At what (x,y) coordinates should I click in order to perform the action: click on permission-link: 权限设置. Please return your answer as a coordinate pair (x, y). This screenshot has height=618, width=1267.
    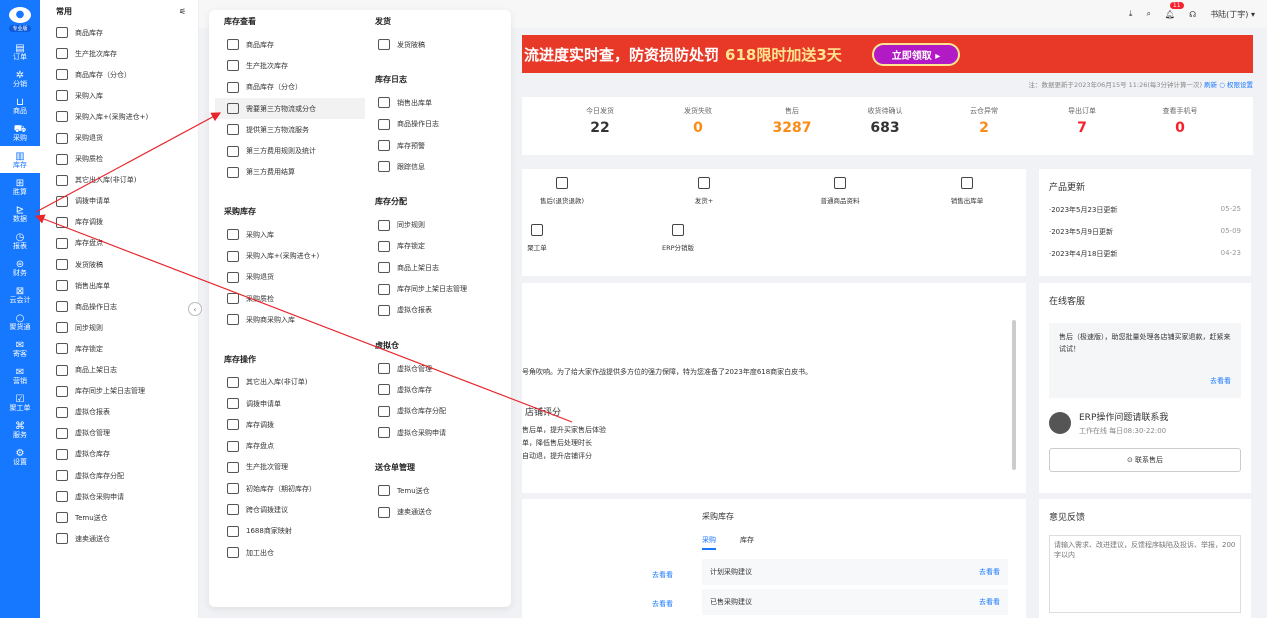
    Looking at the image, I should click on (1240, 85).